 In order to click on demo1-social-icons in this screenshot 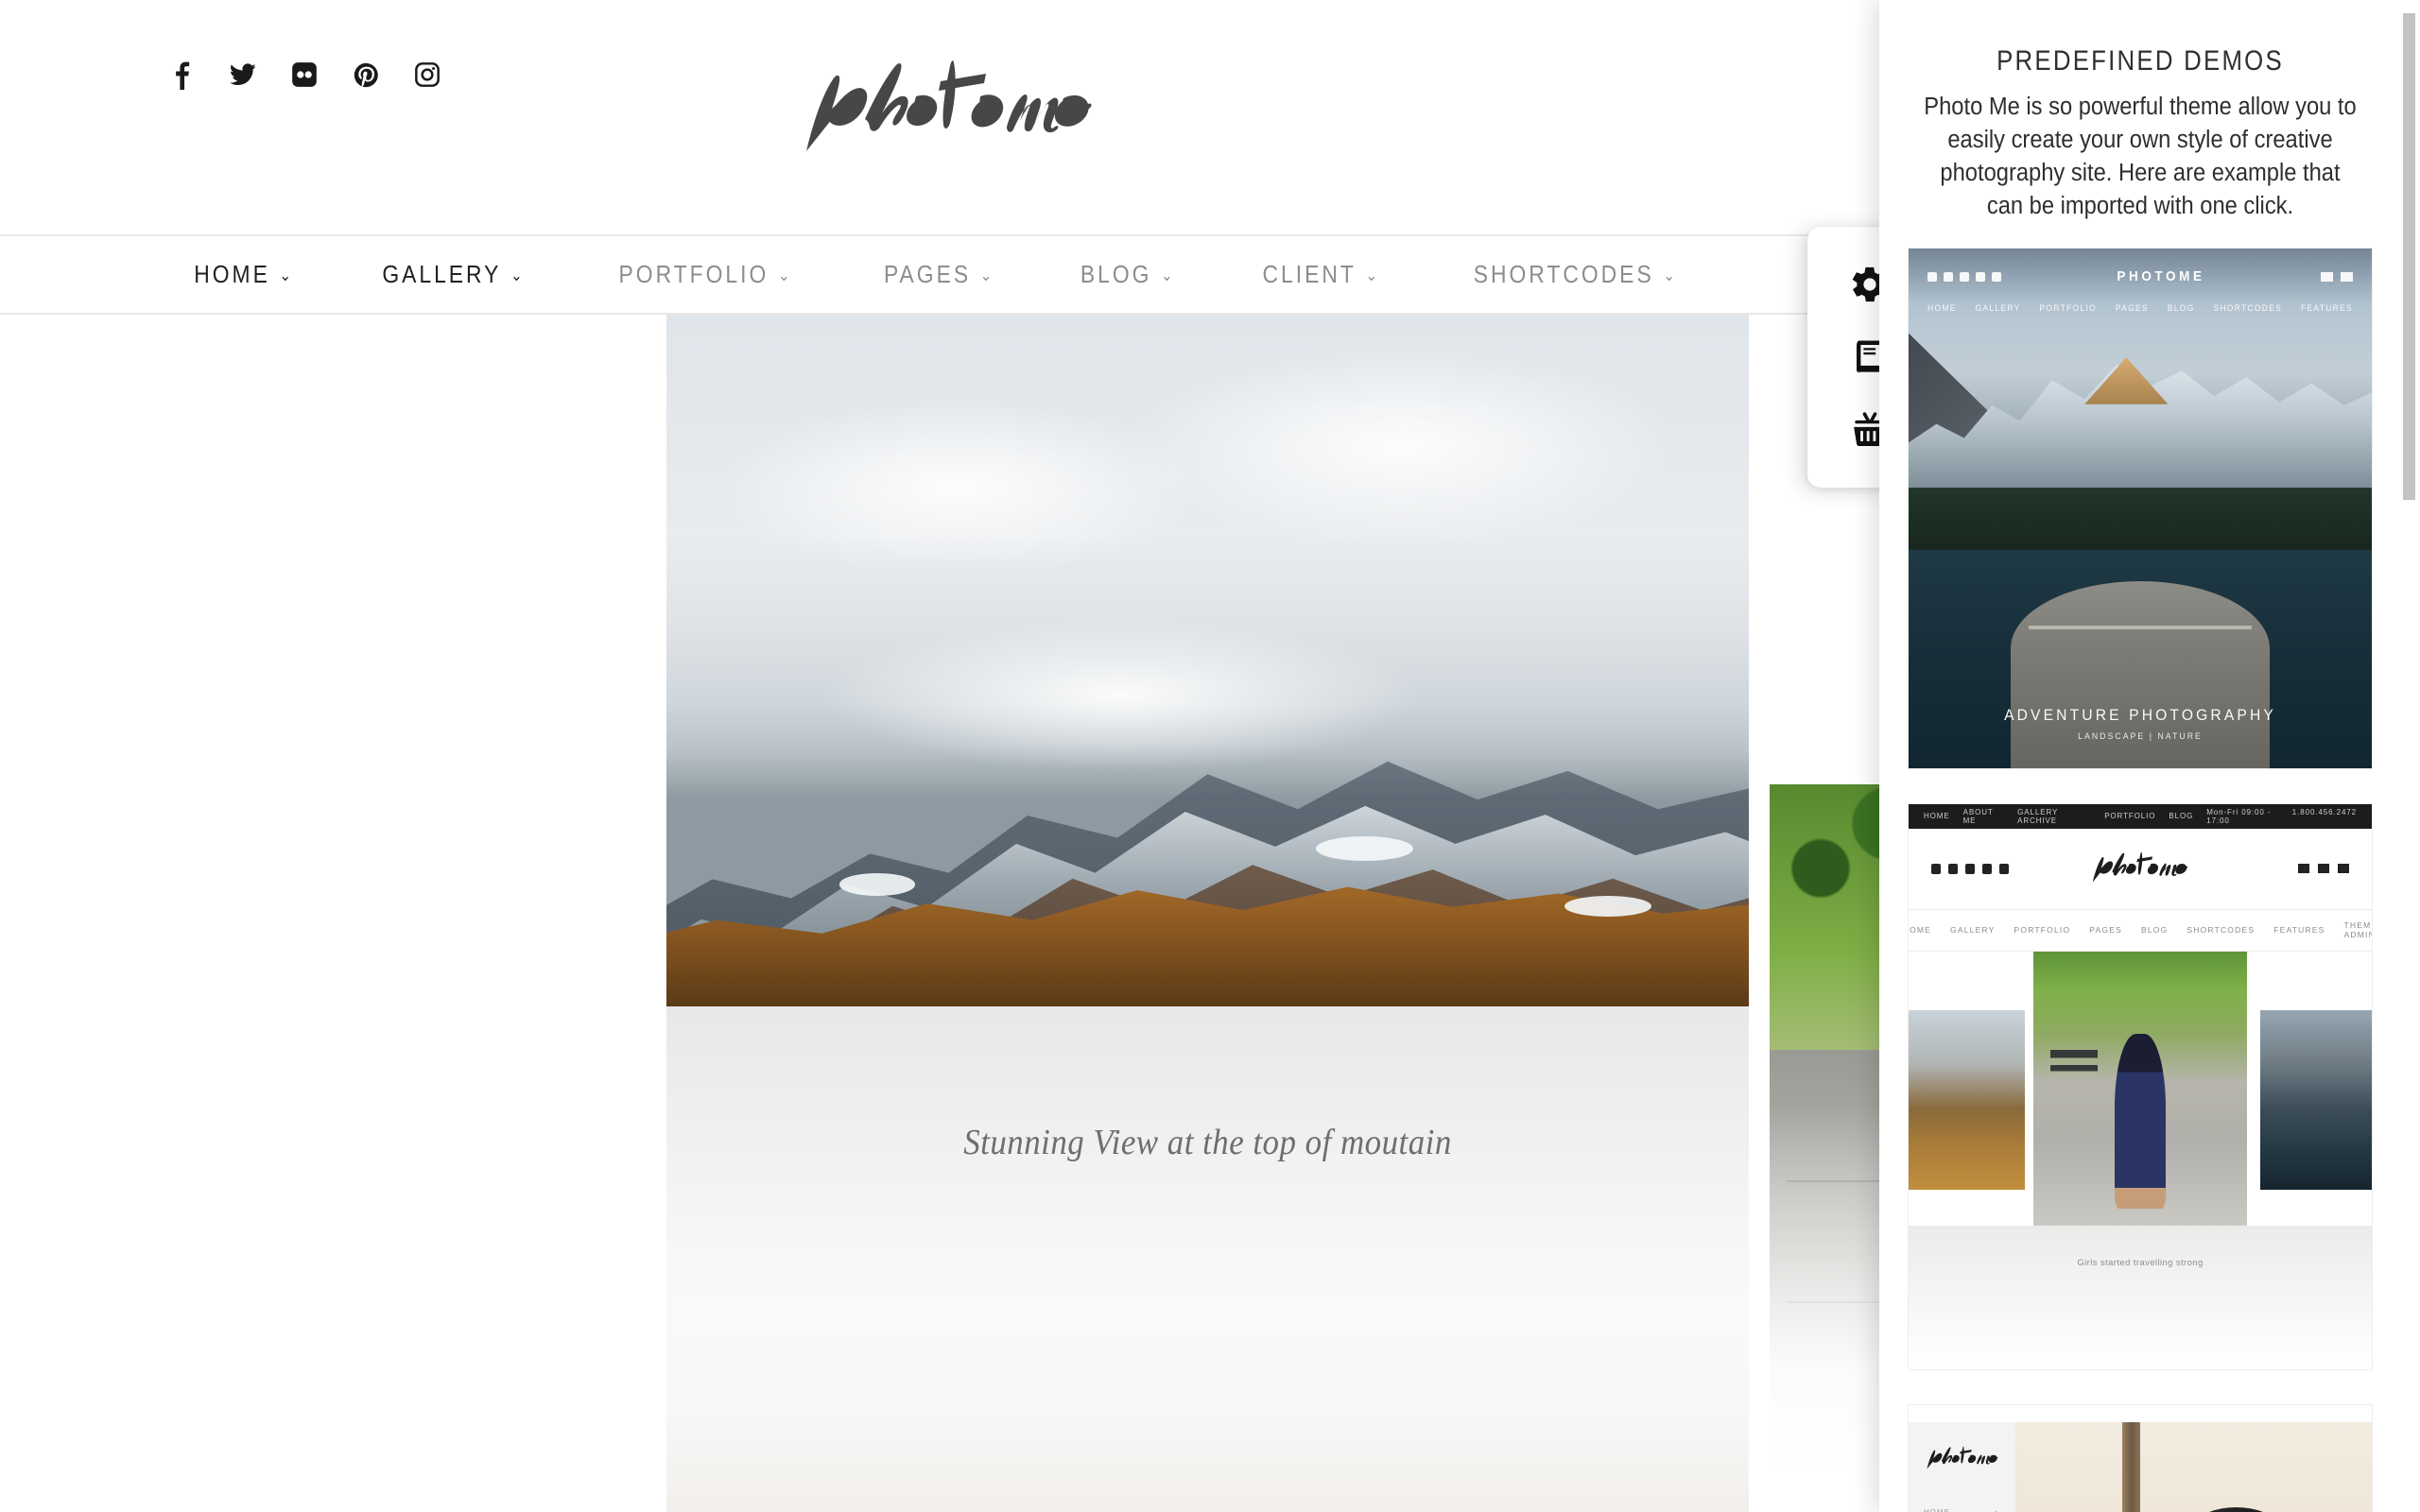, I will do `click(1964, 276)`.